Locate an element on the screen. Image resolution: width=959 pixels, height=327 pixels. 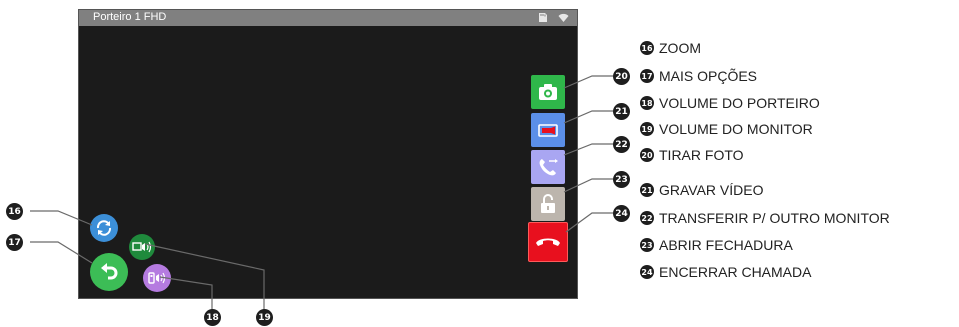
back-arrow-icon is located at coordinates (109, 271).